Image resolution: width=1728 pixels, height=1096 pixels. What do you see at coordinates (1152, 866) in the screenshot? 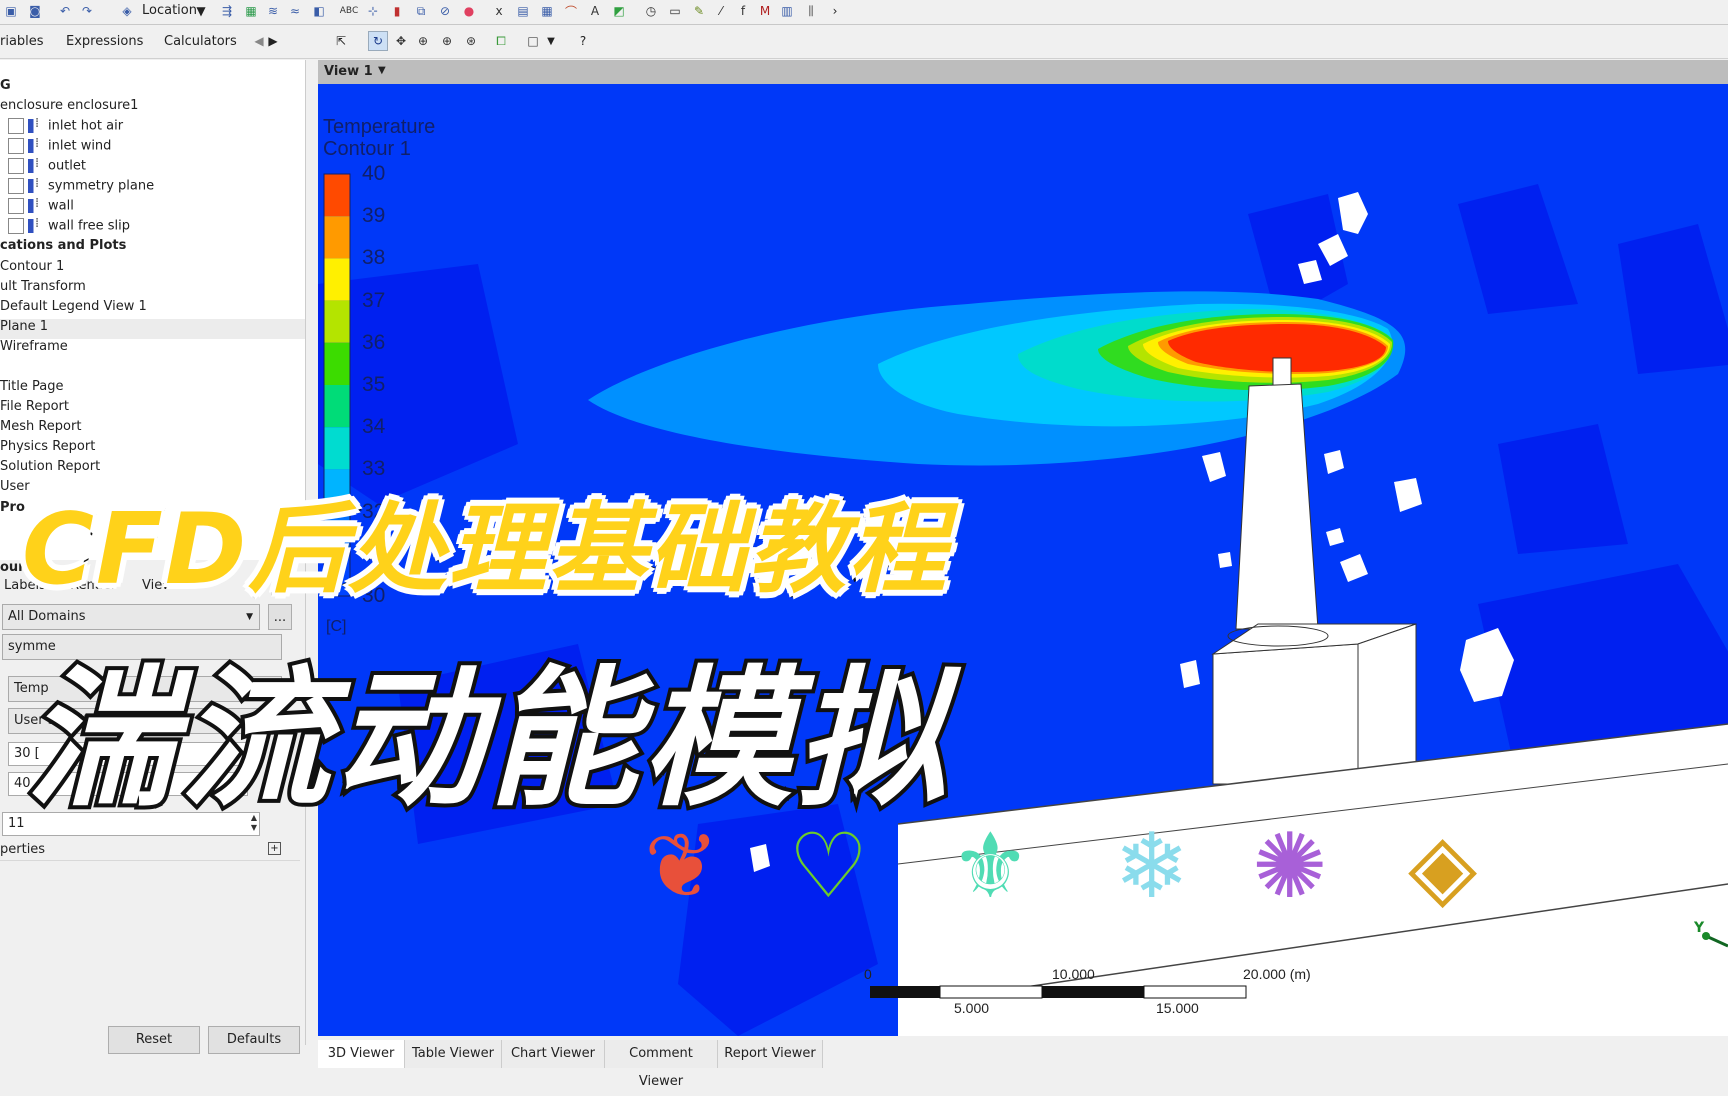
I see `cryo-emblem-icon: ❄` at bounding box center [1152, 866].